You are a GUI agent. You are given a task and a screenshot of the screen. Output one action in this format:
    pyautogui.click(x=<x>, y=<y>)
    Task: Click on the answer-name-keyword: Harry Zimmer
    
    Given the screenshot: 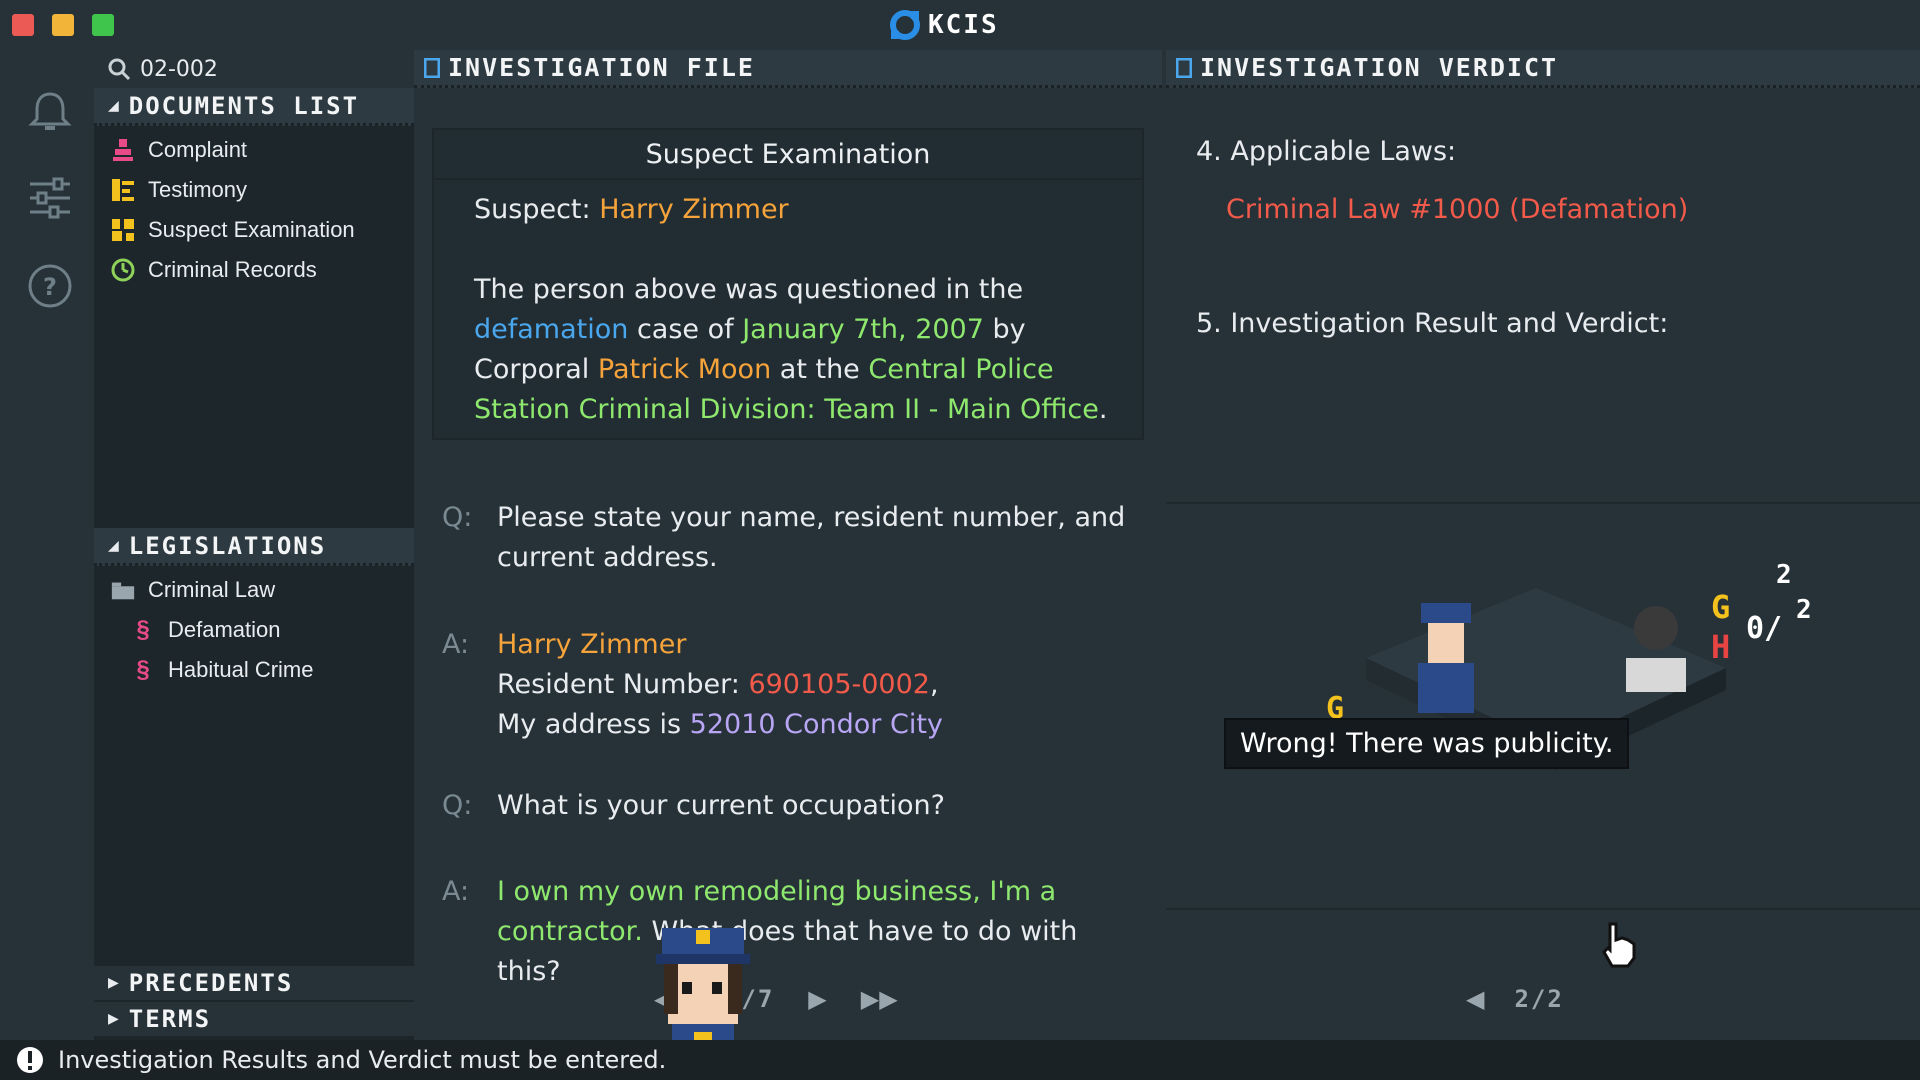 What is the action you would take?
    pyautogui.click(x=591, y=644)
    